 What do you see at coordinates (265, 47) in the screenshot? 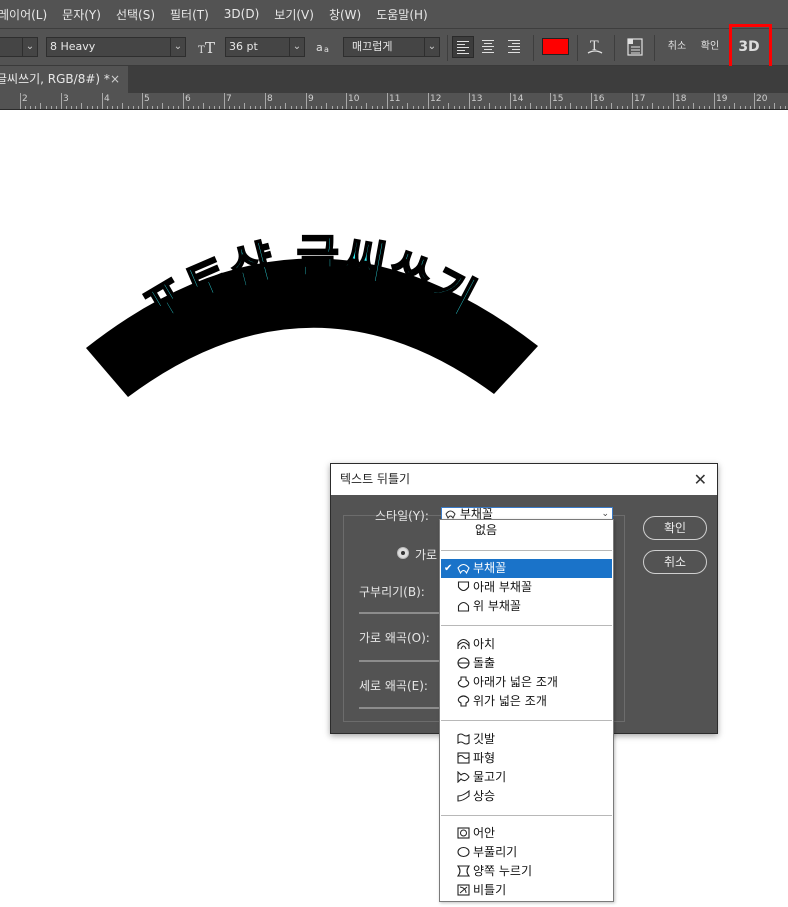
I see `font-size-select: 36 pt ⌄` at bounding box center [265, 47].